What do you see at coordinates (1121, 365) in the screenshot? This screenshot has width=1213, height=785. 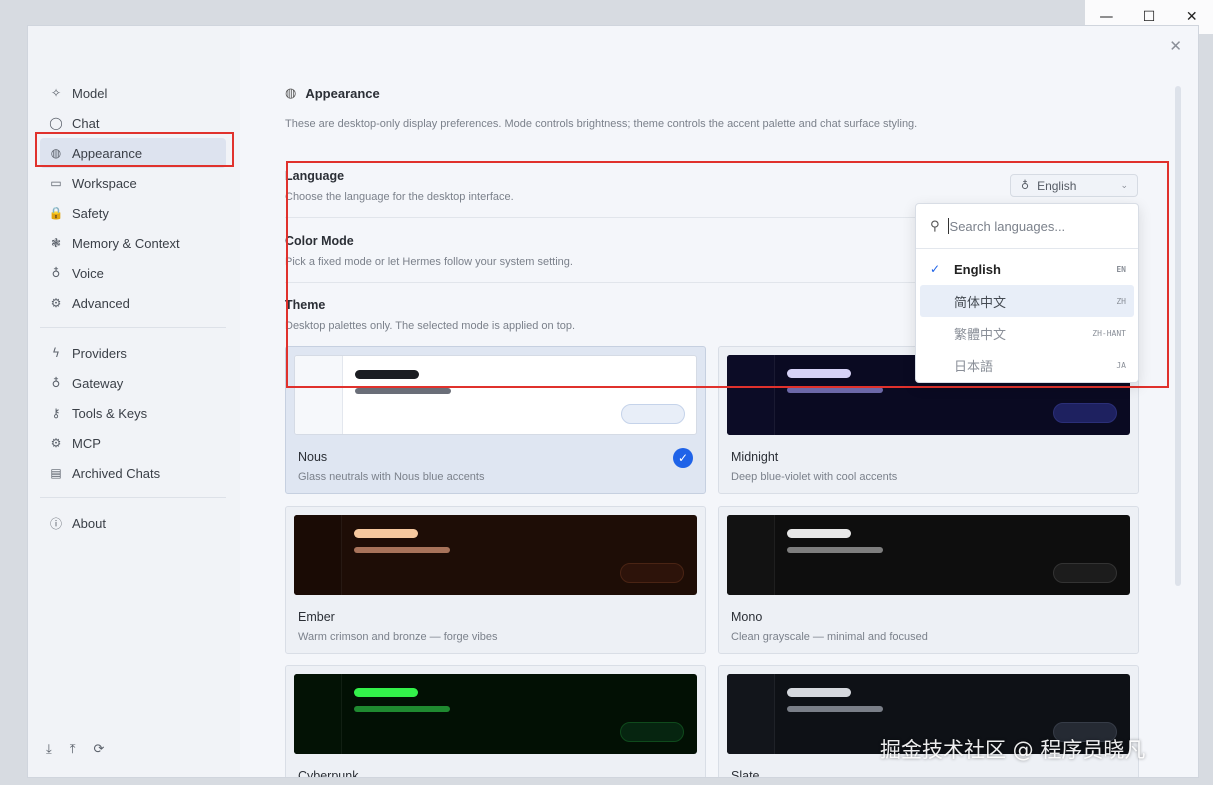 I see `language-option-code: JA` at bounding box center [1121, 365].